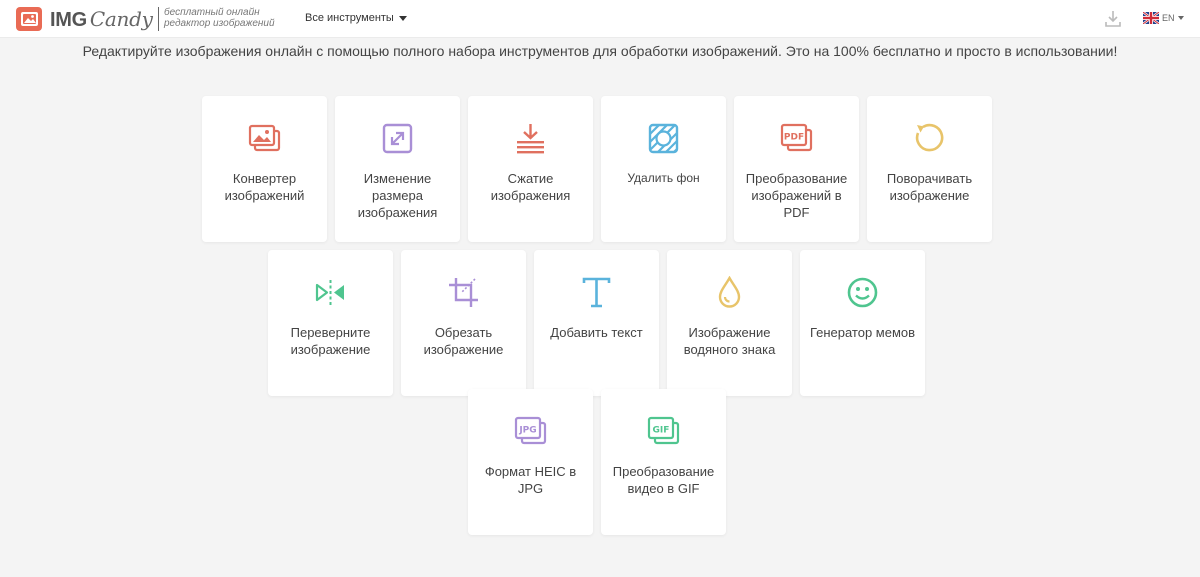 The width and height of the screenshot is (1200, 577). What do you see at coordinates (663, 462) in the screenshot?
I see `tool-card-video-to-gif: GIF Преобразование видео в GIF` at bounding box center [663, 462].